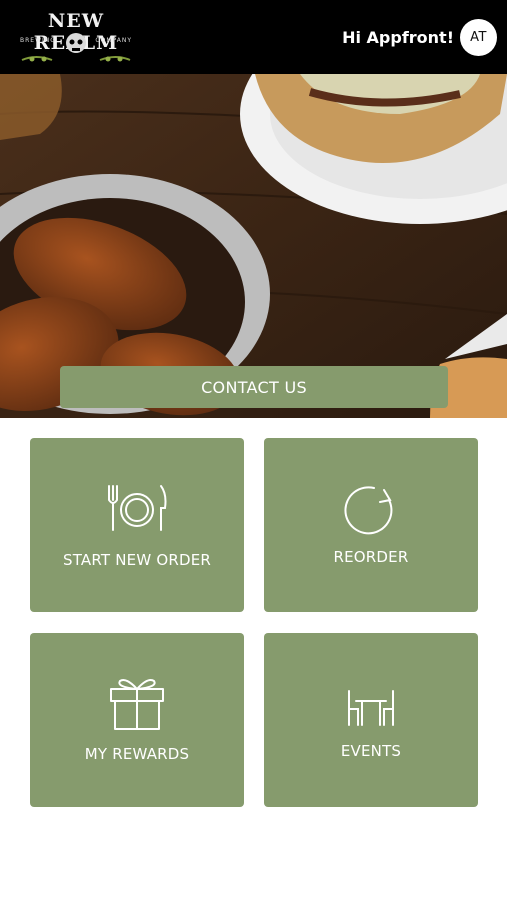  I want to click on contact-us-button: CONTACT US, so click(254, 387).